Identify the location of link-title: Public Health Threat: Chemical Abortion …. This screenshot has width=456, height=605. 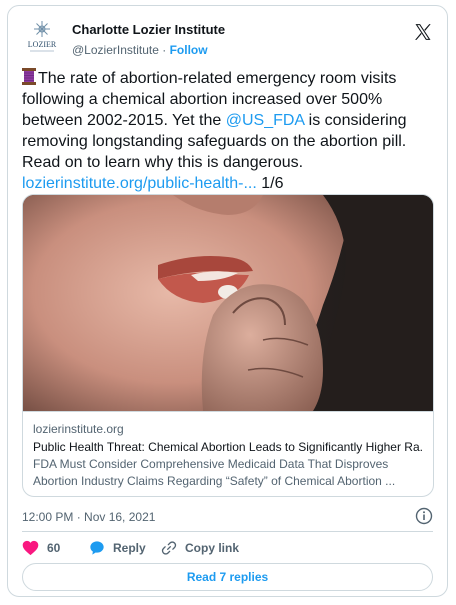
(228, 447).